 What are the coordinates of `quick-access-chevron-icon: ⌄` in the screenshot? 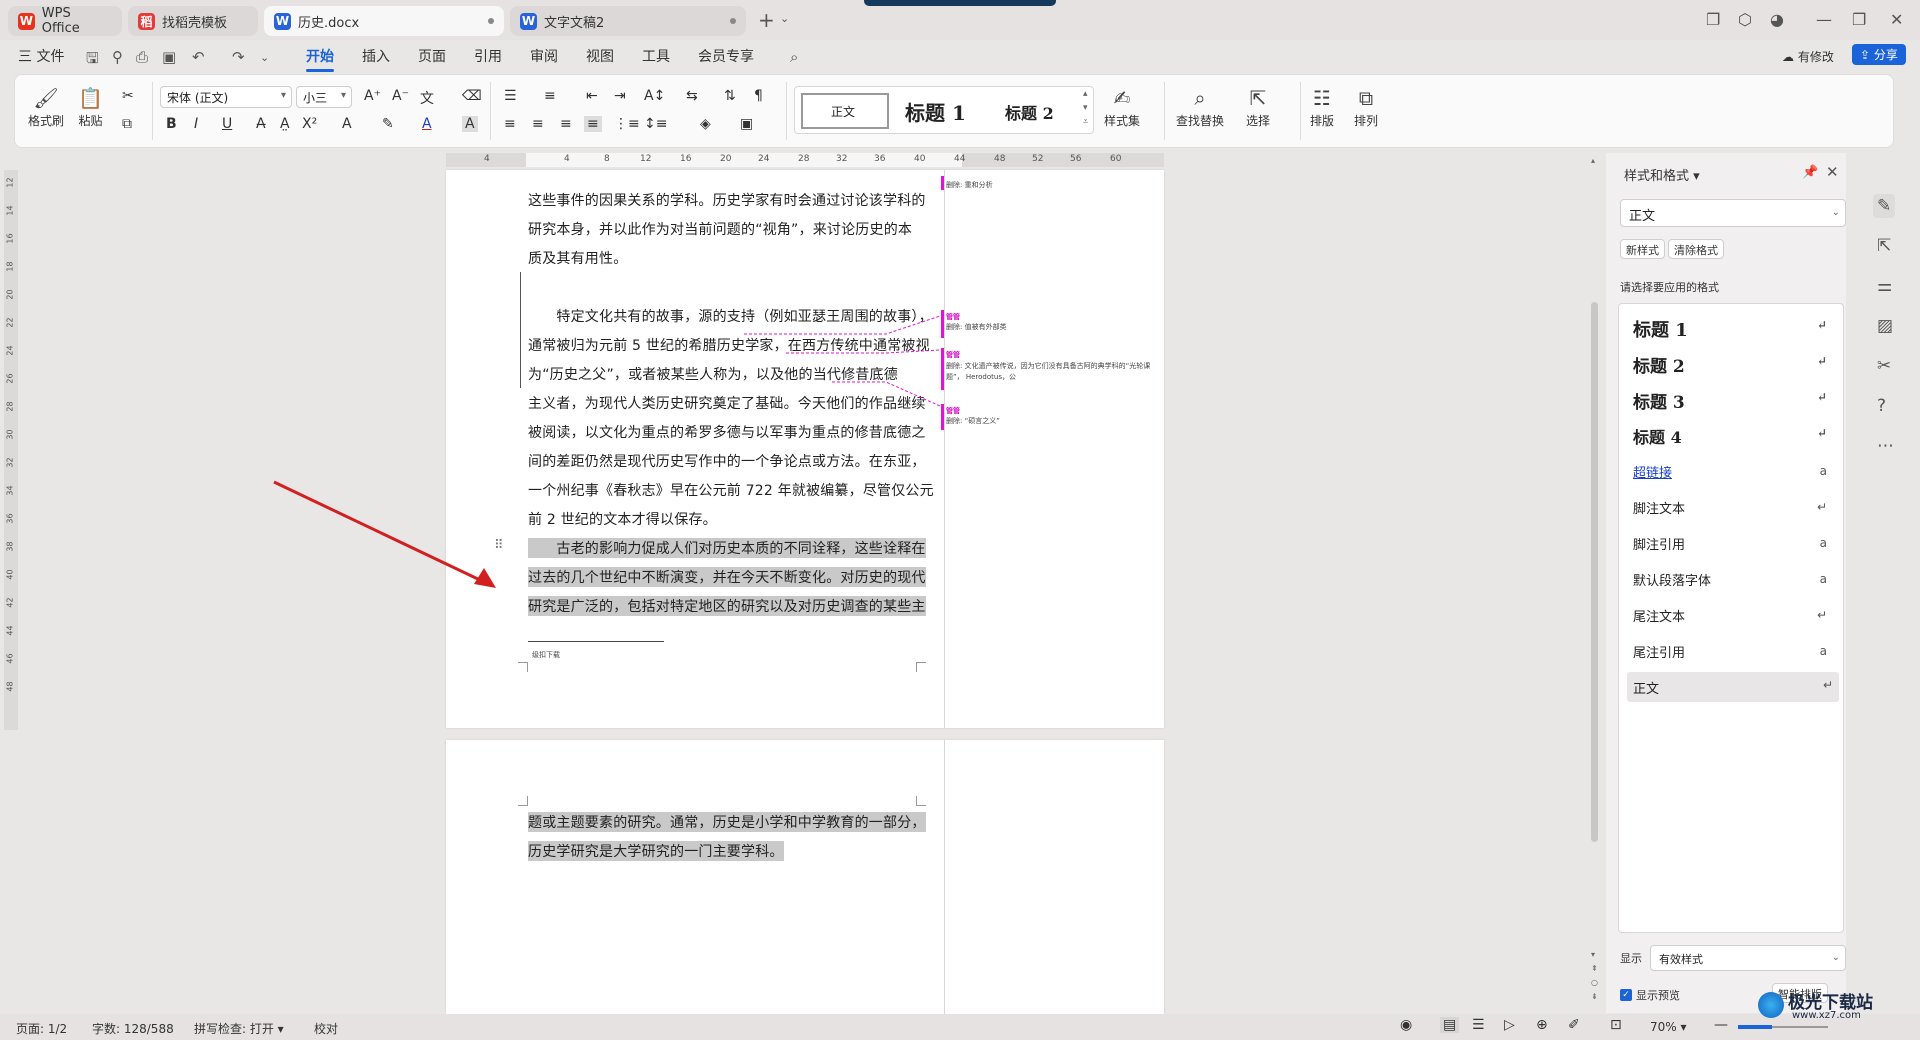 It's located at (264, 57).